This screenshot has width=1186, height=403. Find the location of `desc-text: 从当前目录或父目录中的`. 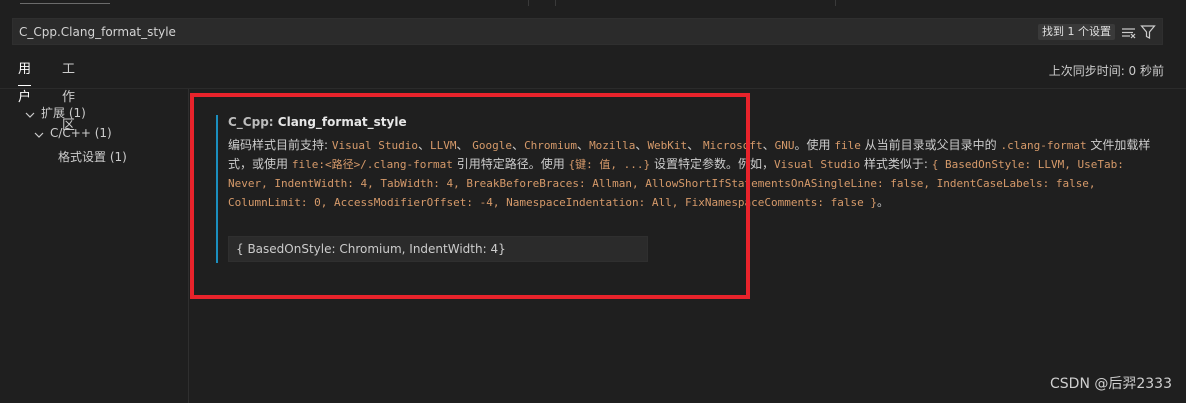

desc-text: 从当前目录或父目录中的 is located at coordinates (930, 145).